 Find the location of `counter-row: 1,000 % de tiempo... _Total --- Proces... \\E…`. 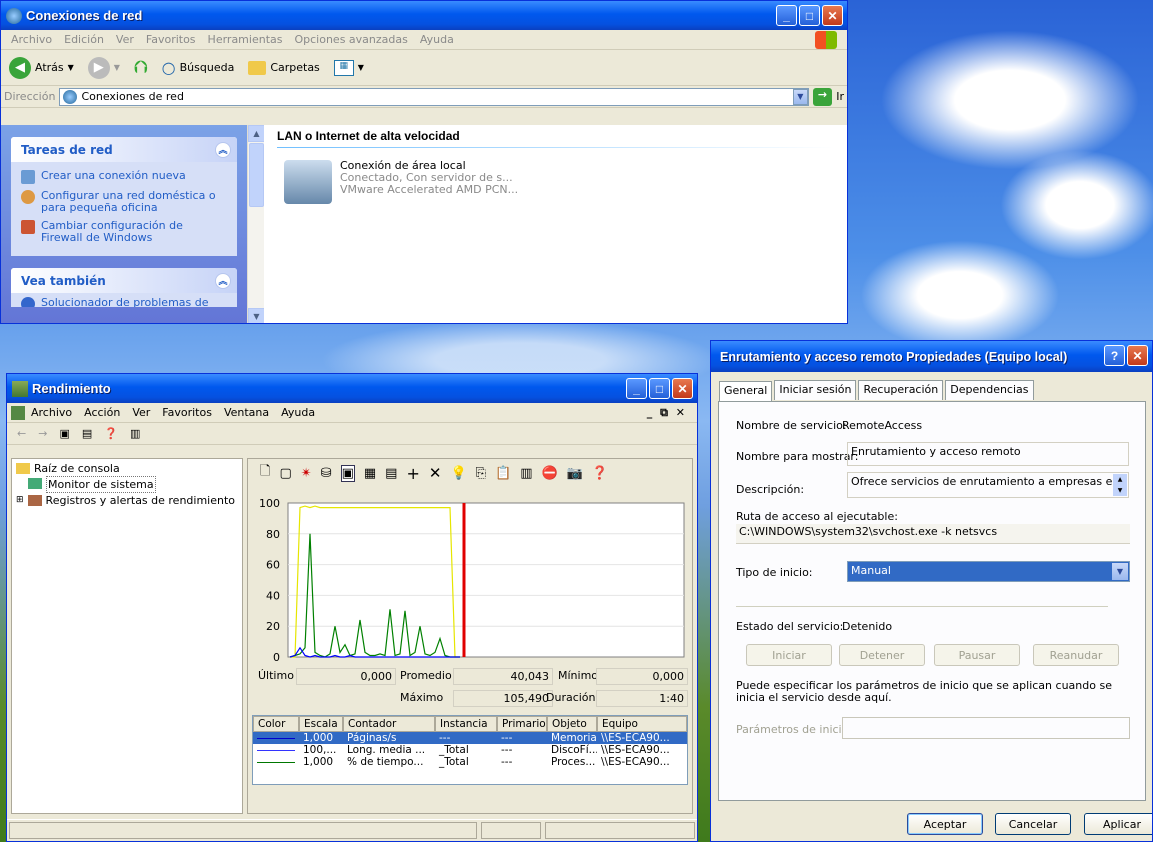

counter-row: 1,000 % de tiempo... _Total --- Proces... \\E… is located at coordinates (470, 762).